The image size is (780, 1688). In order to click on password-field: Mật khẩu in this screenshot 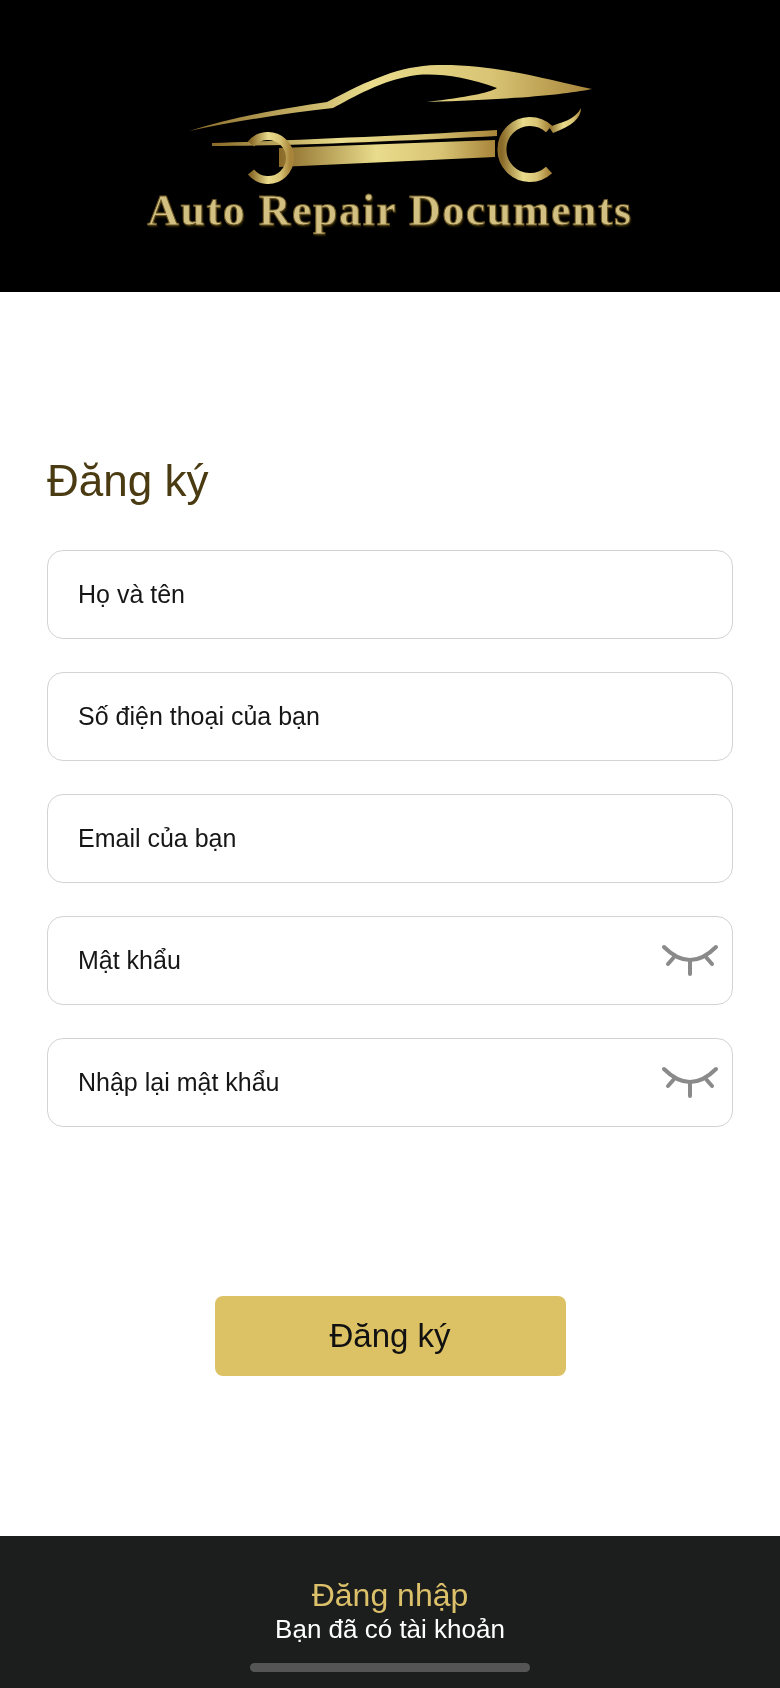, I will do `click(390, 960)`.